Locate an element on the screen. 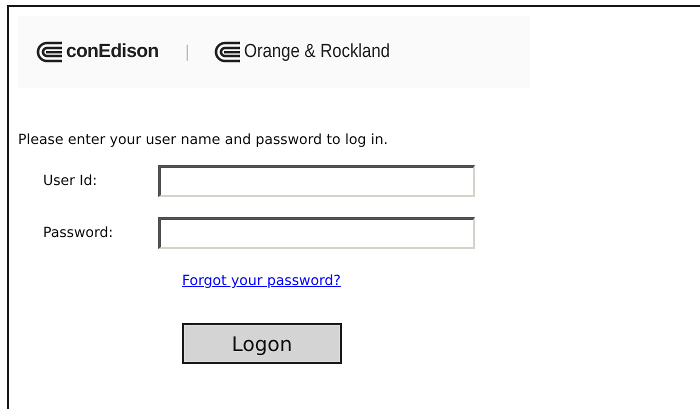 The image size is (700, 409). field-label: Password: is located at coordinates (78, 233).